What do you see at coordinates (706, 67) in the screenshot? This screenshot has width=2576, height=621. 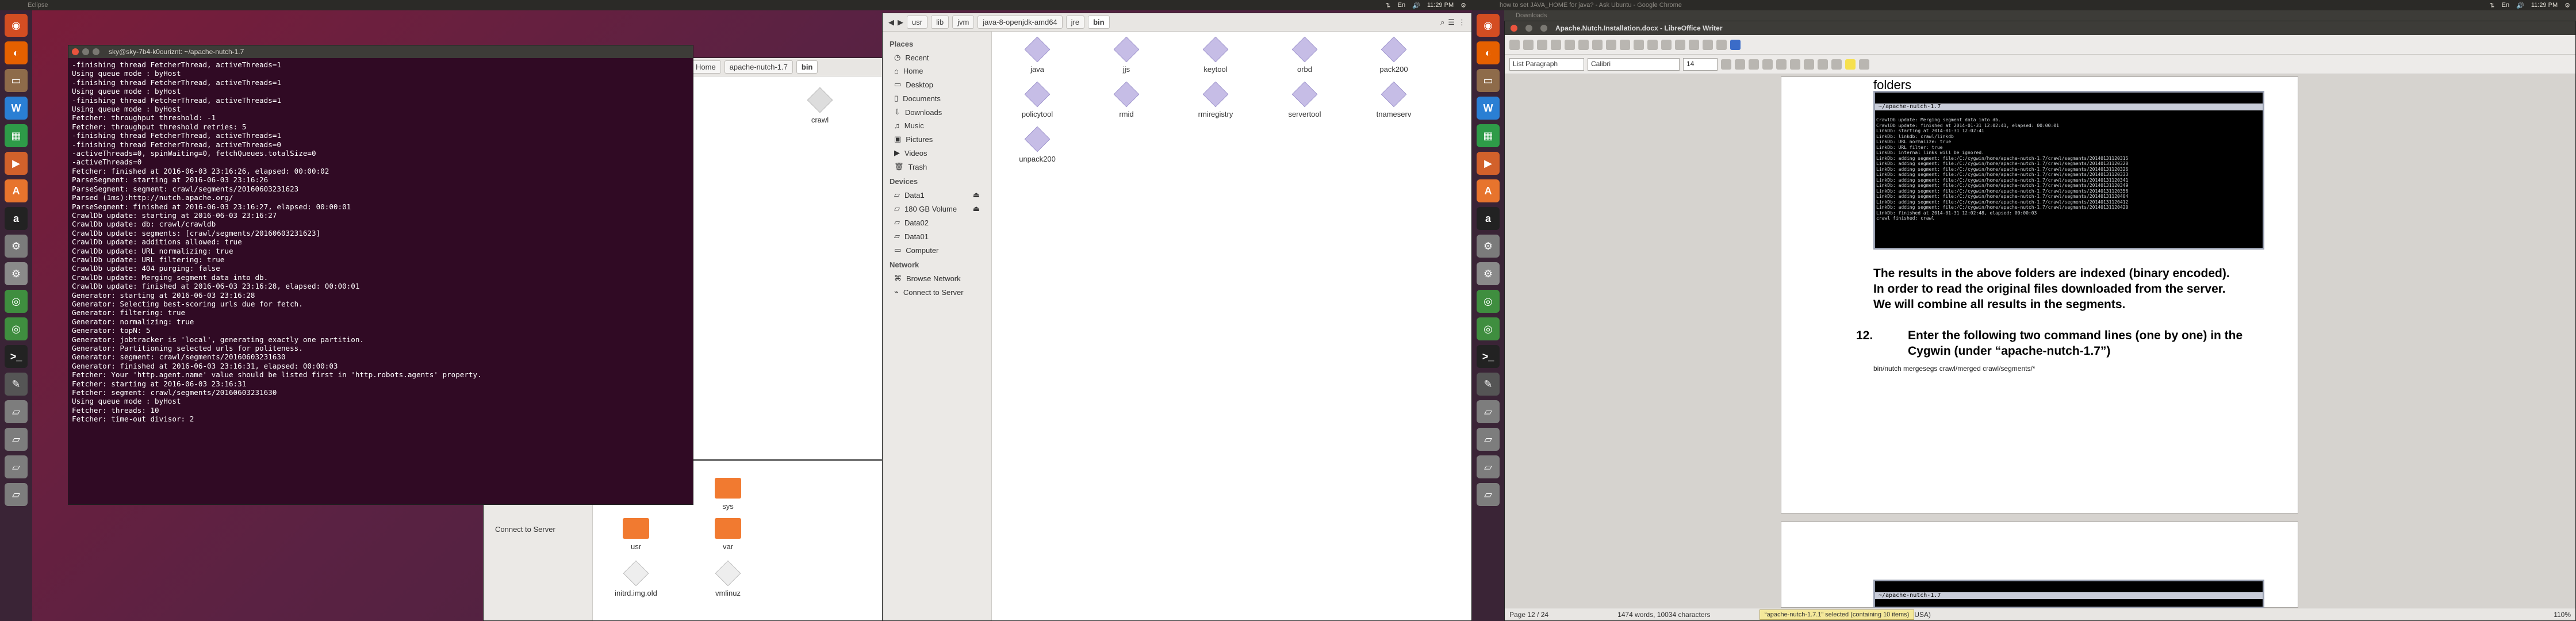 I see `bg-crumb-home: Home` at bounding box center [706, 67].